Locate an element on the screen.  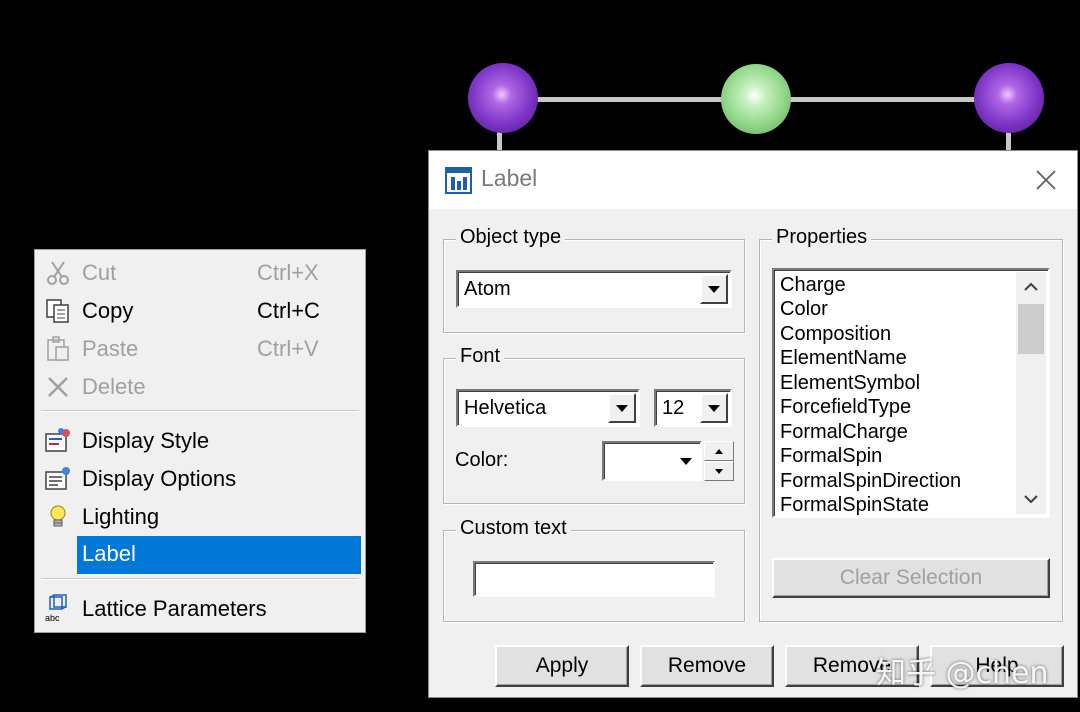
atom-center is located at coordinates (756, 99).